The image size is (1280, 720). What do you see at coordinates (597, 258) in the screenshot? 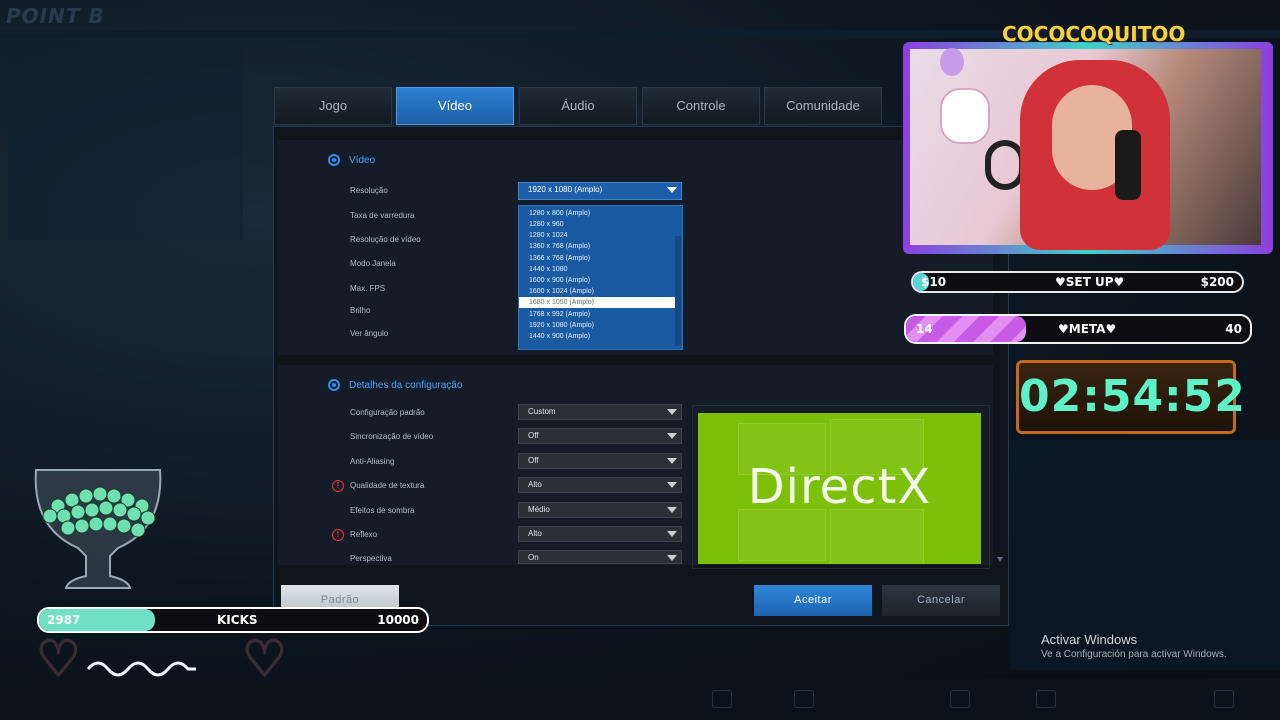
I see `dropdown-option: 1366 x 768 (Amplo)` at bounding box center [597, 258].